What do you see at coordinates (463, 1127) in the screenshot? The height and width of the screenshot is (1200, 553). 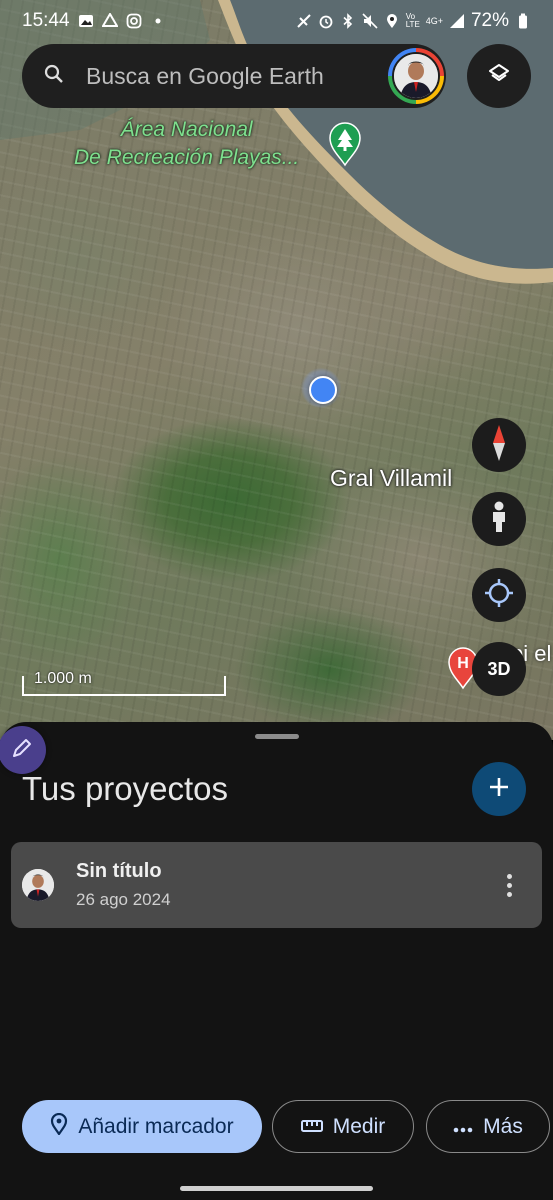 I see `more-dots-icon` at bounding box center [463, 1127].